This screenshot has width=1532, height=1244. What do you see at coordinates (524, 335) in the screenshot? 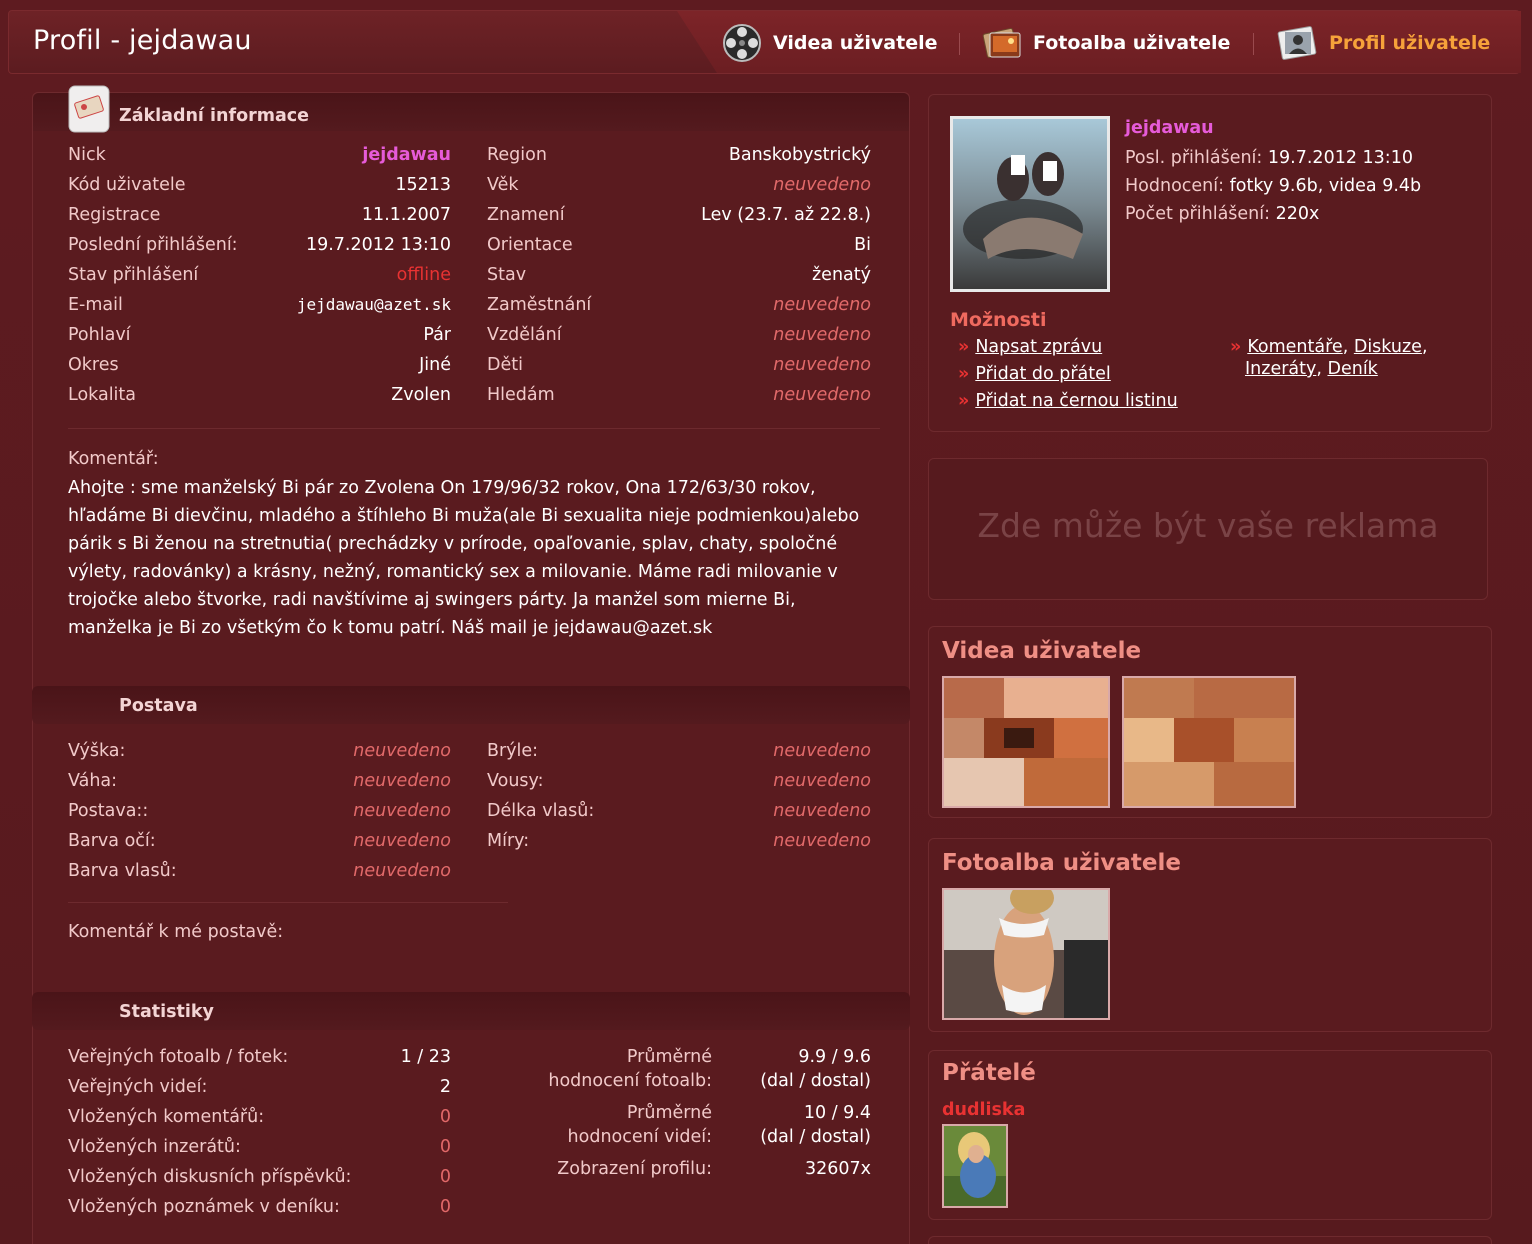
I see `field-label: Vzdělání` at bounding box center [524, 335].